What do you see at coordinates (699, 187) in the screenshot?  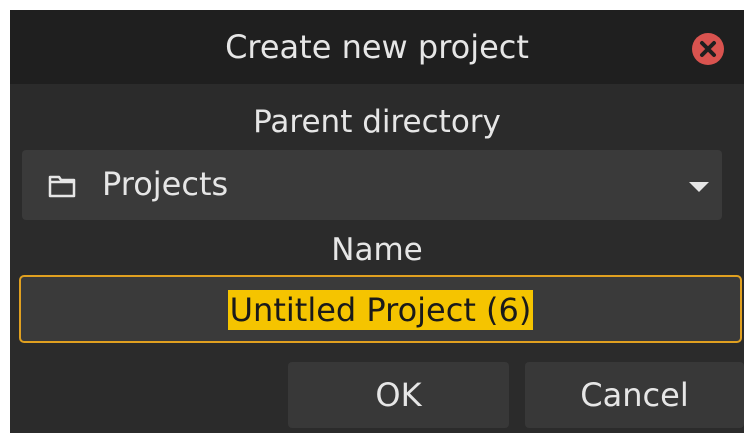 I see `chevron-down-icon` at bounding box center [699, 187].